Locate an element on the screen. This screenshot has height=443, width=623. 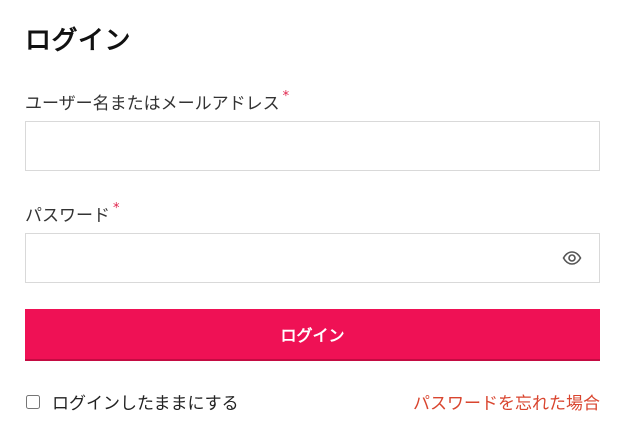
page-title: ログイン is located at coordinates (78, 41).